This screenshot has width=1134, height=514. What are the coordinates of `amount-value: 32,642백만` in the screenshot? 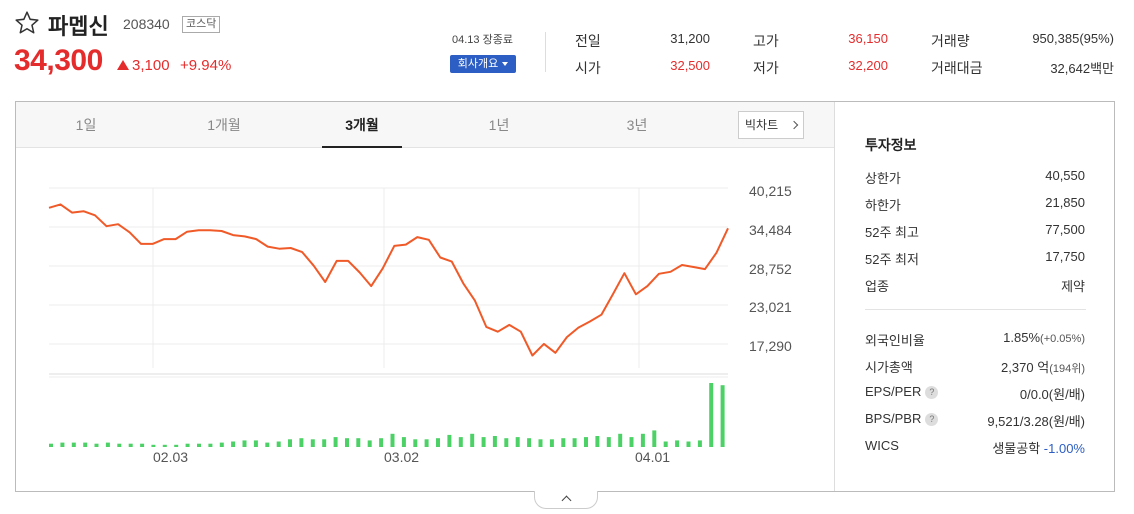 It's located at (1082, 68).